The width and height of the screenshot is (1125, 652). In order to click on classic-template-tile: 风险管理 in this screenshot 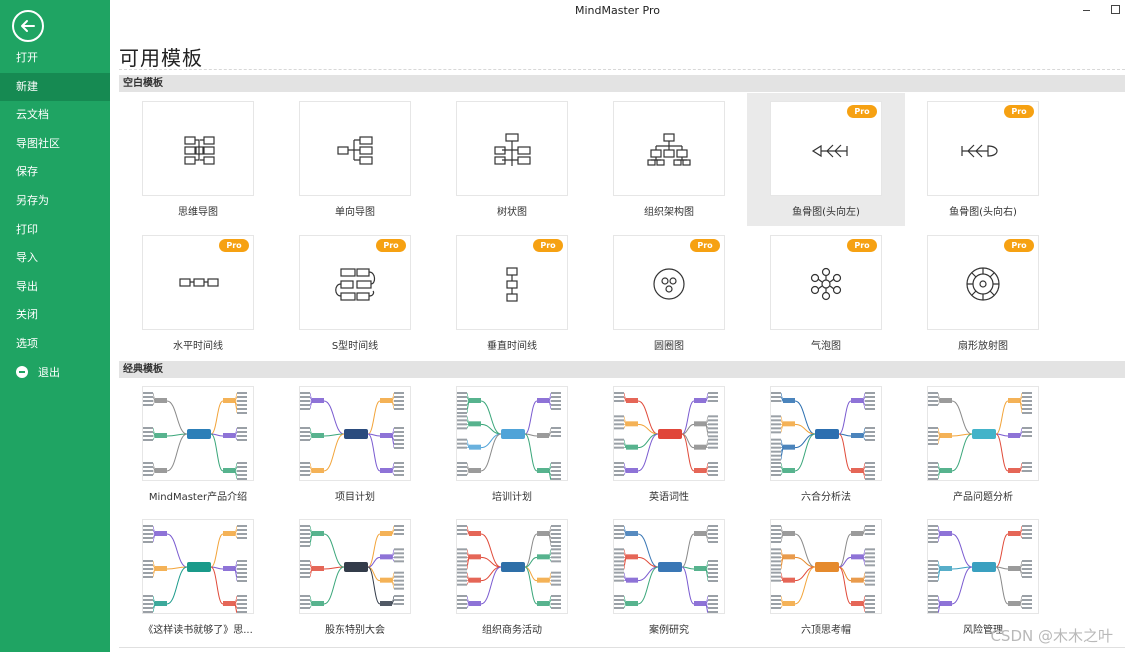, I will do `click(983, 580)`.